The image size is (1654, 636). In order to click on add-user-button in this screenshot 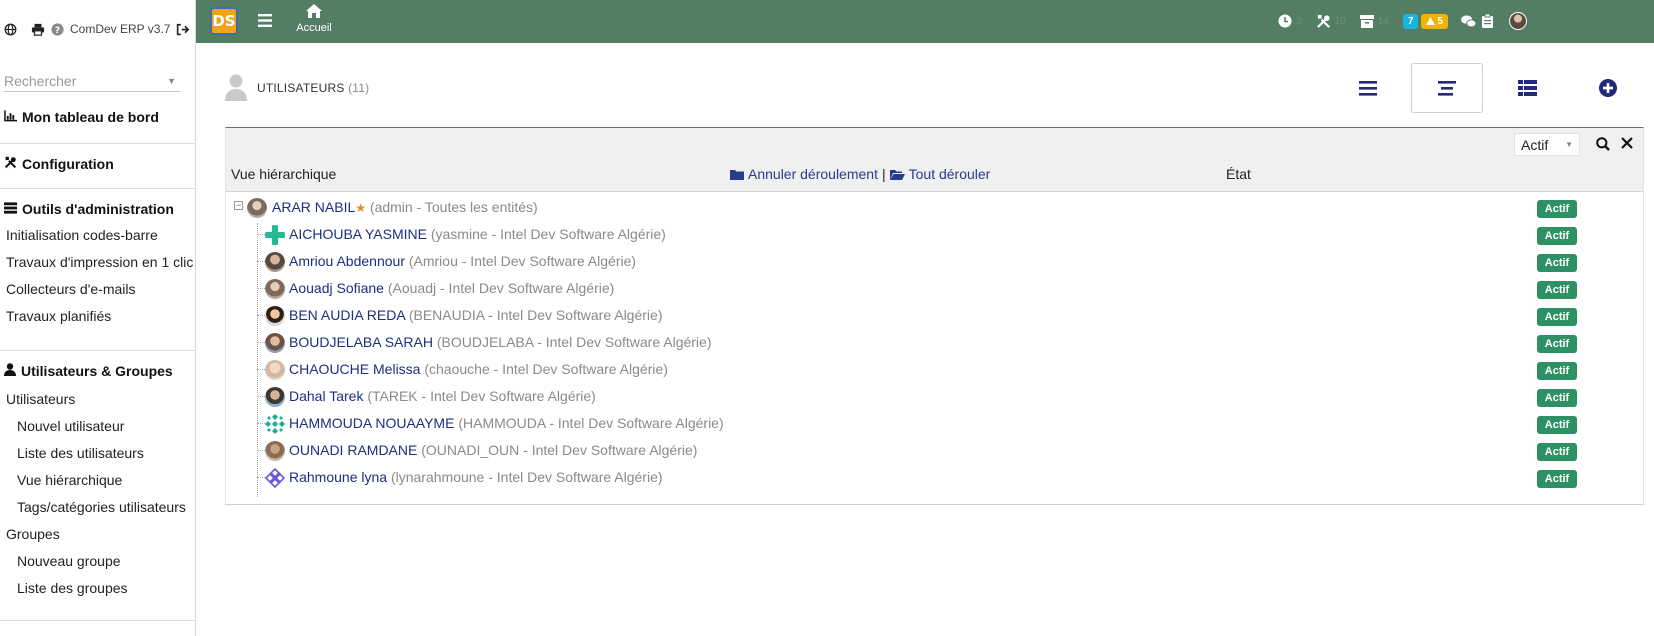, I will do `click(1608, 88)`.